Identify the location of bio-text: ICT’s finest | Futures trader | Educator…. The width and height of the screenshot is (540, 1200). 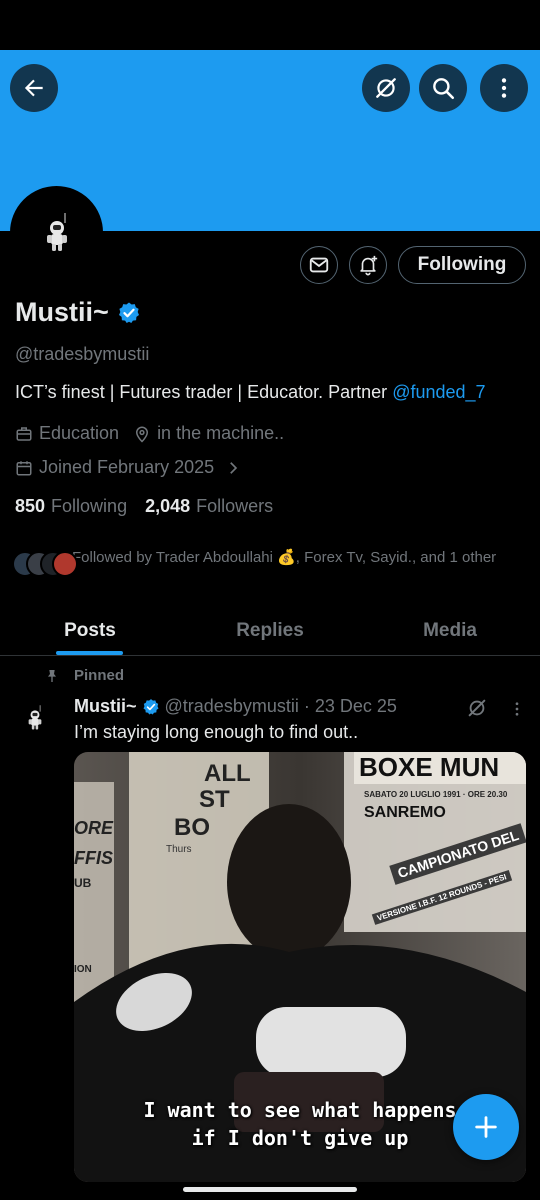
(204, 392).